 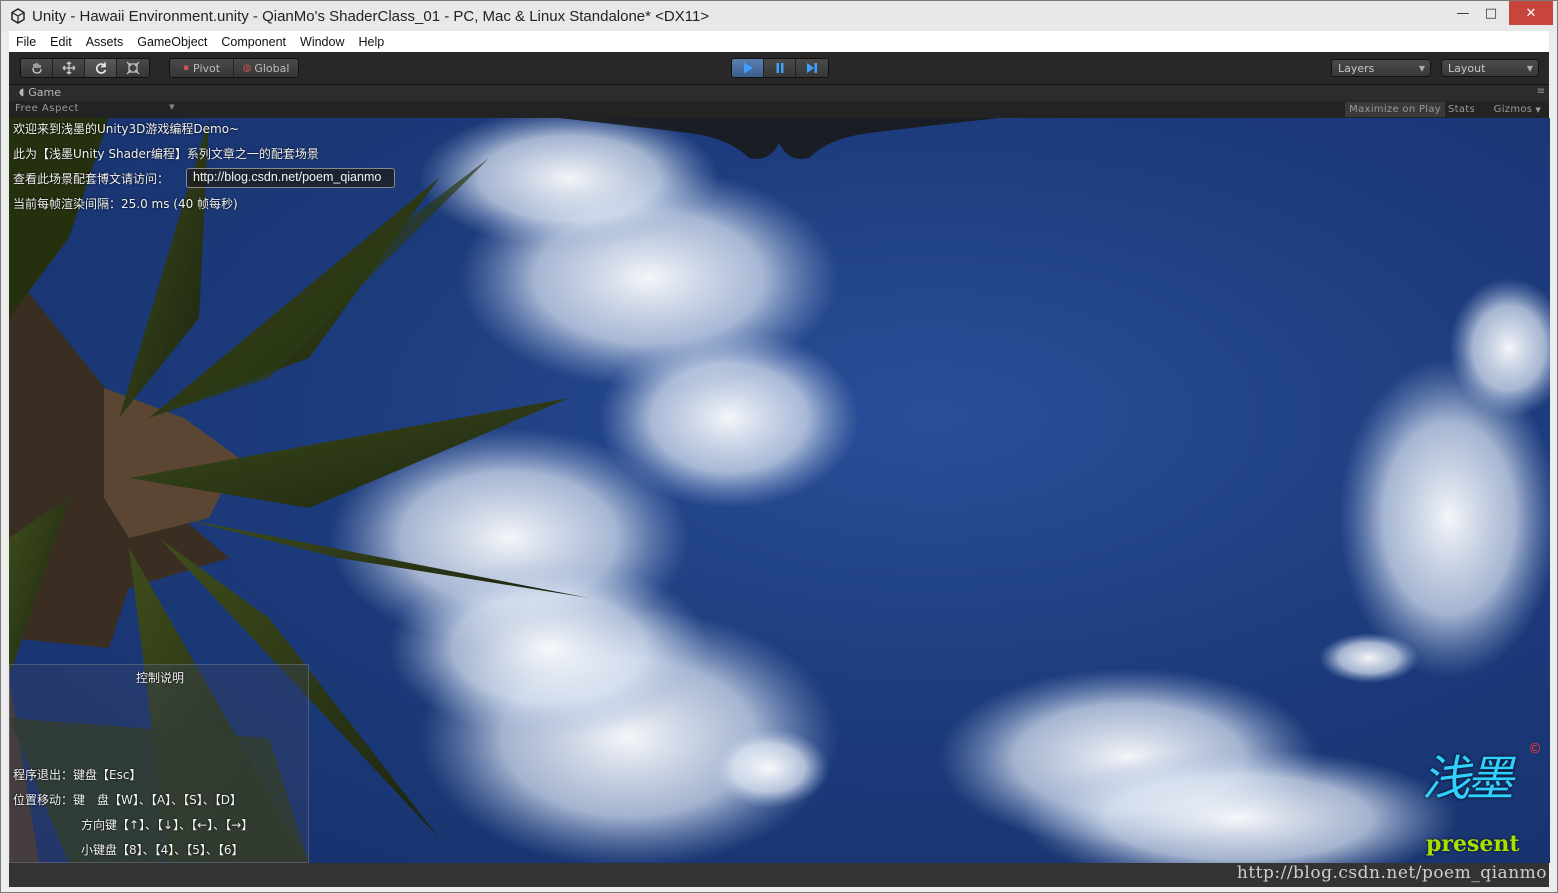 I want to click on play-button, so click(x=748, y=68).